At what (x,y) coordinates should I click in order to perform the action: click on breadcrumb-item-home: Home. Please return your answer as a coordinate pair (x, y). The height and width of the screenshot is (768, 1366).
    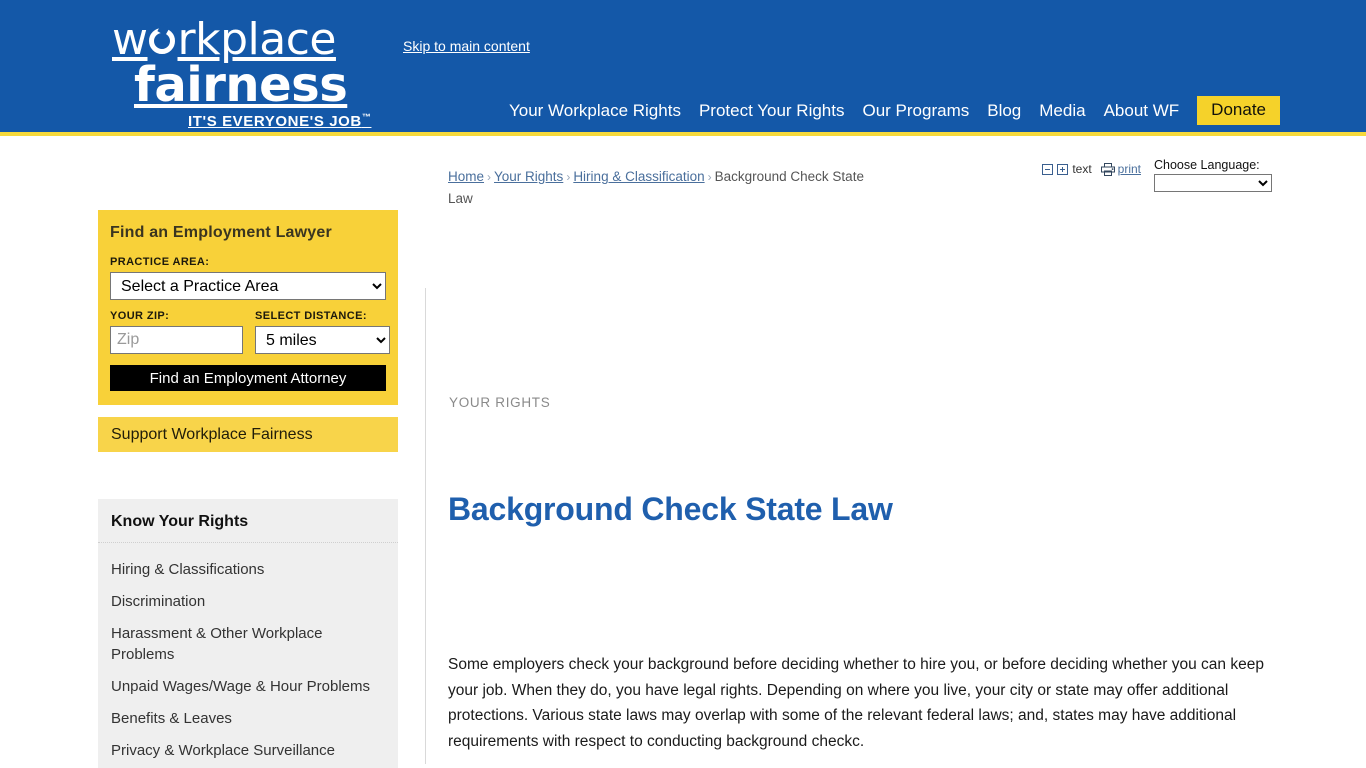
    Looking at the image, I should click on (466, 176).